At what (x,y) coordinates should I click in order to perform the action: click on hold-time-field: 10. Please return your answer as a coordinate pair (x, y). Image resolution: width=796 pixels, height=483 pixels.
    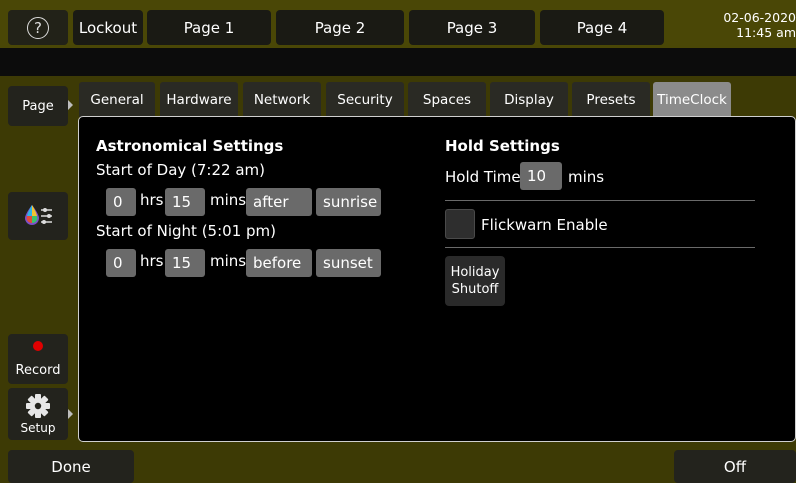
    Looking at the image, I should click on (541, 176).